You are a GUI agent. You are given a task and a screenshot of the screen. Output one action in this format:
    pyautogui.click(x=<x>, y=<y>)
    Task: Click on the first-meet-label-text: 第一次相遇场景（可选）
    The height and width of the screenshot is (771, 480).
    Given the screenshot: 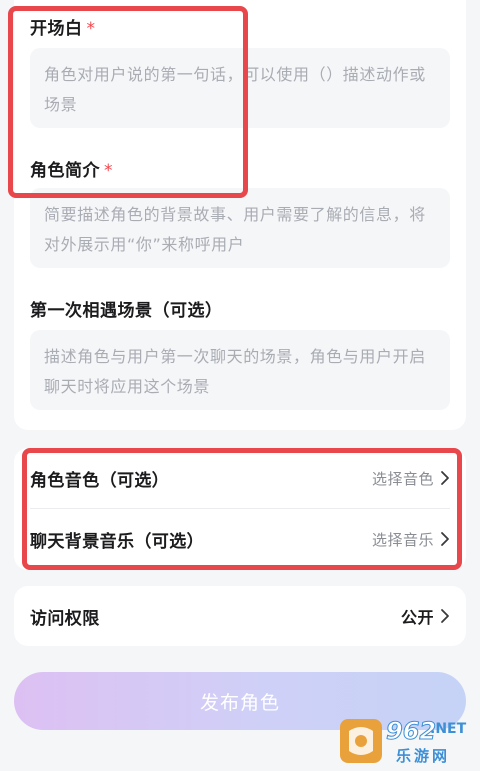 What is the action you would take?
    pyautogui.click(x=126, y=311)
    